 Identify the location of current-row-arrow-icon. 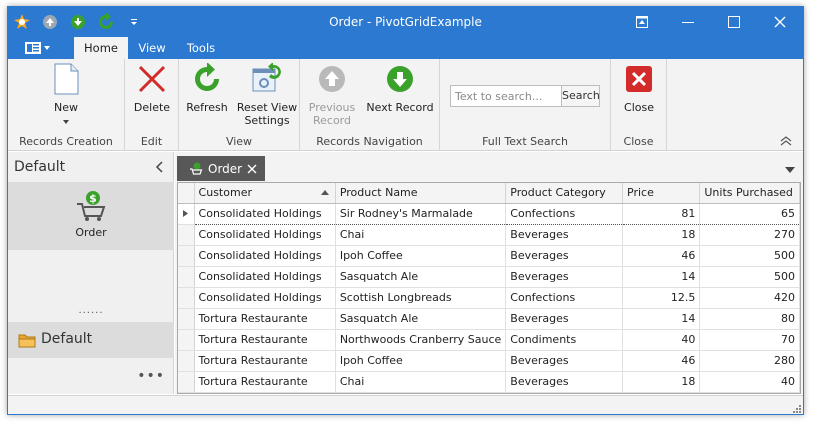
(186, 213).